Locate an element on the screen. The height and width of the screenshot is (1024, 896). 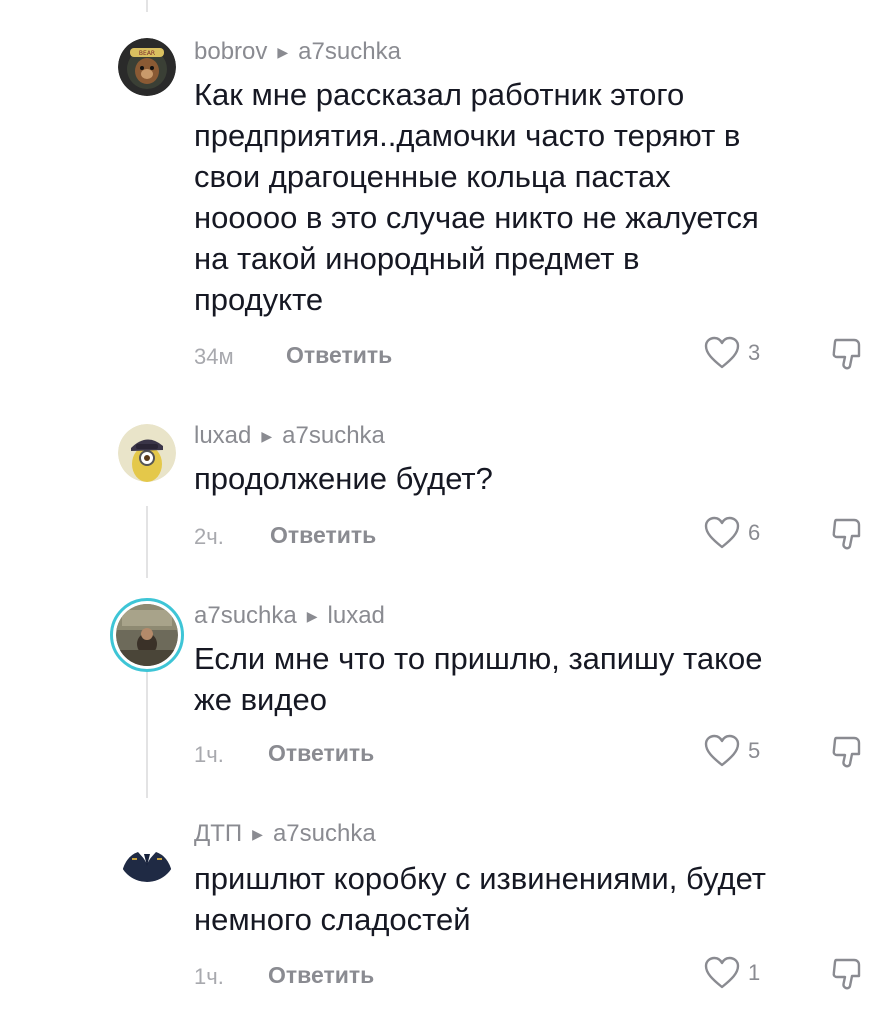
like-button: 3 is located at coordinates (732, 353).